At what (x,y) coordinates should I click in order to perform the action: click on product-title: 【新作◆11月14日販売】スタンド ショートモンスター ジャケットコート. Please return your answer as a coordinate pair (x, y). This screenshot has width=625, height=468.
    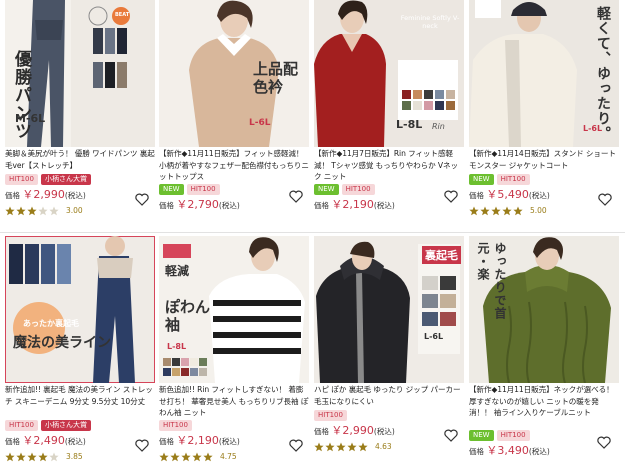
    Looking at the image, I should click on (544, 160).